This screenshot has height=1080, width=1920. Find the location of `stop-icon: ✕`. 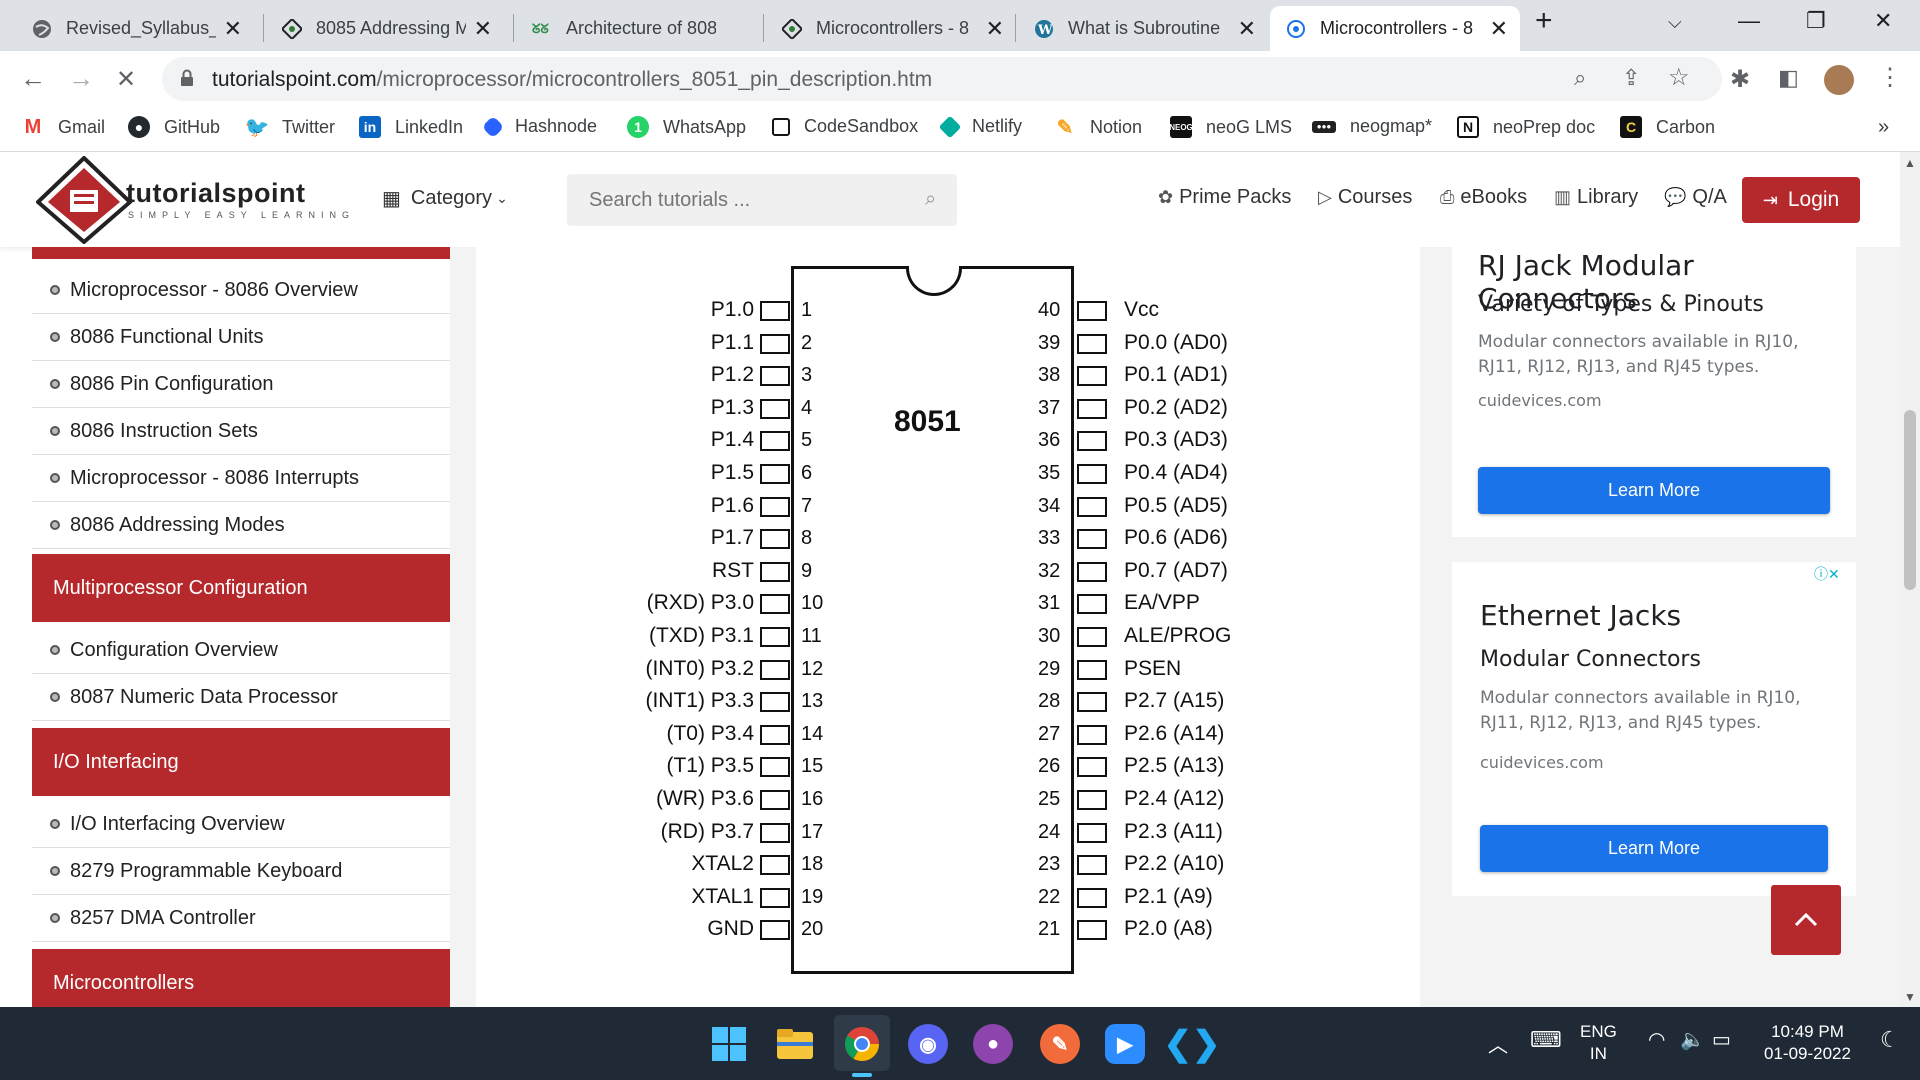

stop-icon: ✕ is located at coordinates (126, 79).